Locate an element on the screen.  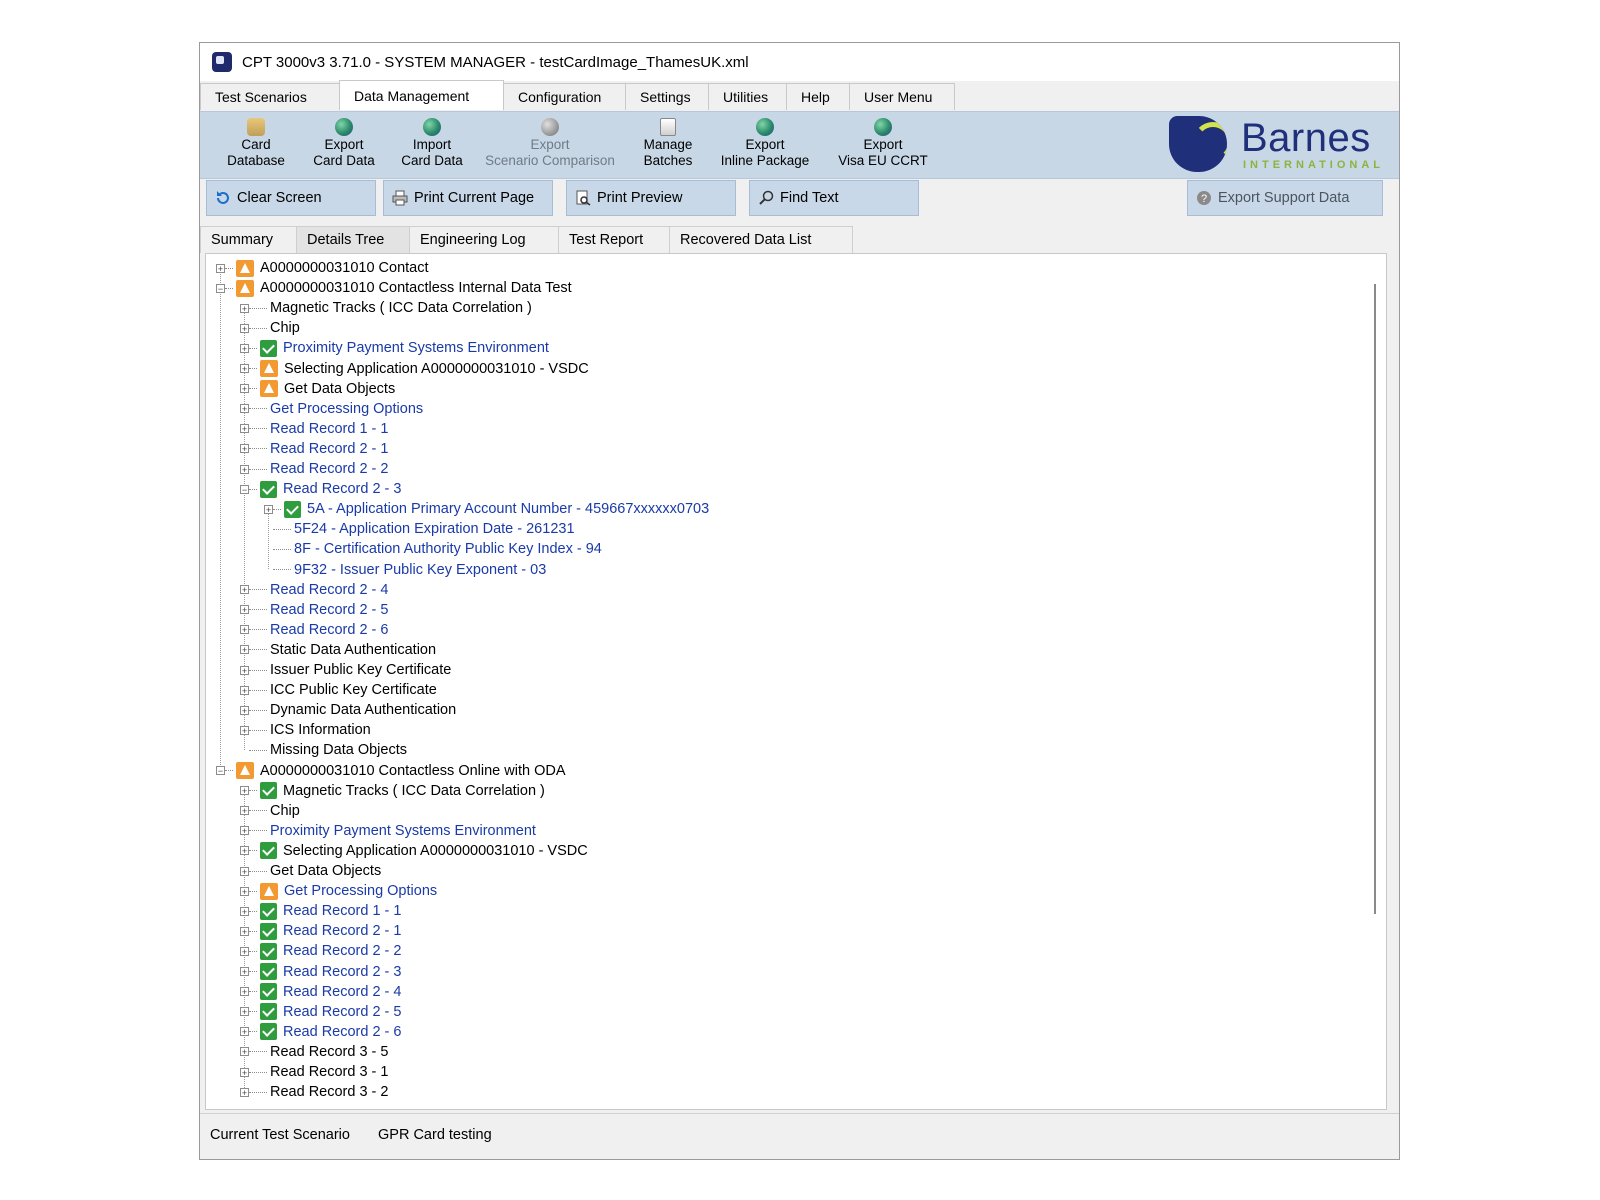
tree-node: + Issuer Public Key Certificate is located at coordinates (345, 670).